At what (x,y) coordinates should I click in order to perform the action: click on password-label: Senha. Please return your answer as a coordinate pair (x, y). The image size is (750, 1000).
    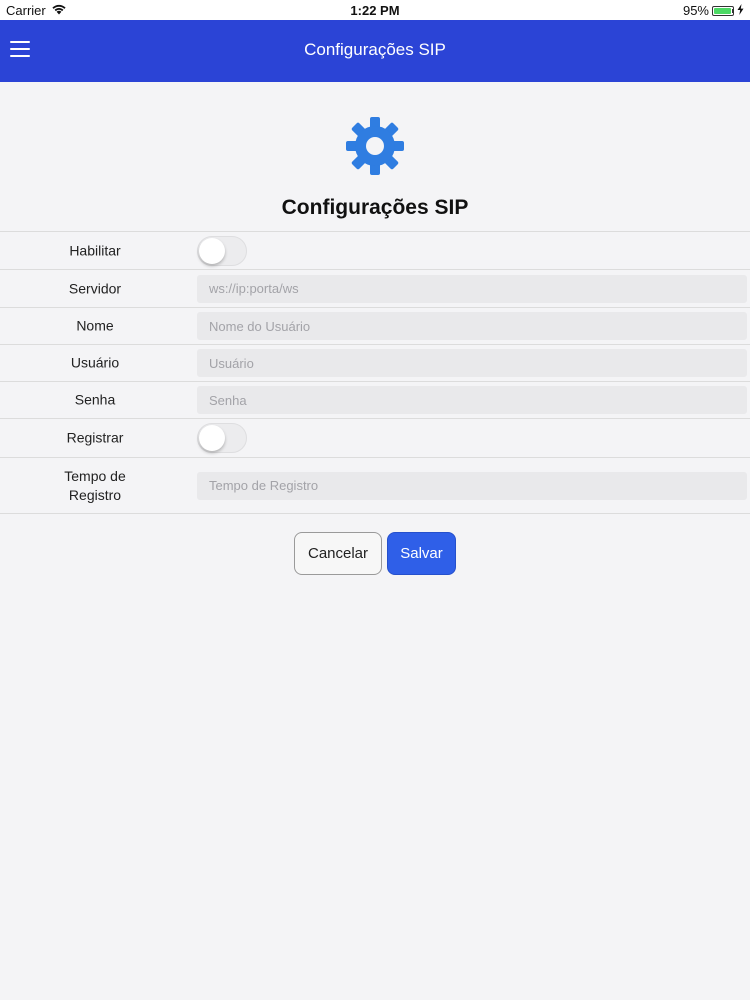
    Looking at the image, I should click on (95, 399).